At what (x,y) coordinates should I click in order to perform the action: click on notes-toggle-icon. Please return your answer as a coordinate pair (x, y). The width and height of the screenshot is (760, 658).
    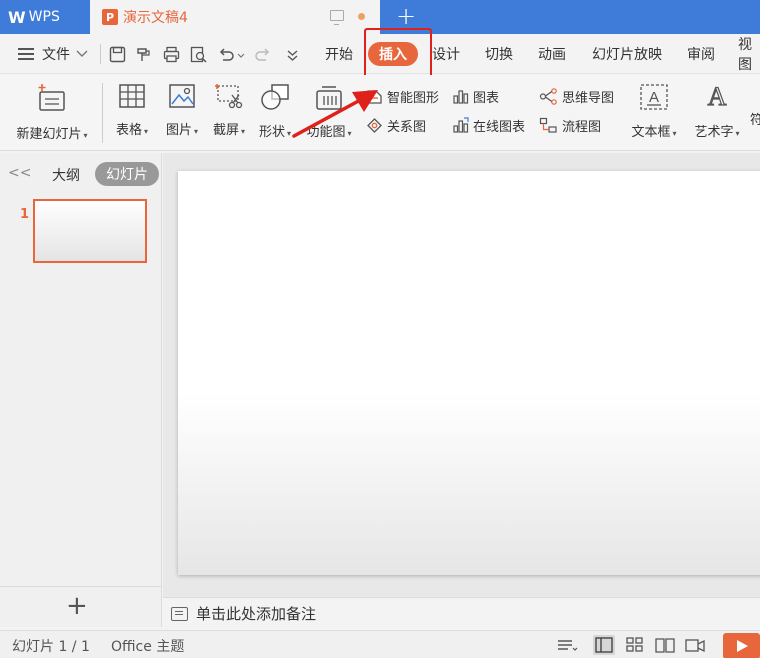
    Looking at the image, I should click on (567, 645).